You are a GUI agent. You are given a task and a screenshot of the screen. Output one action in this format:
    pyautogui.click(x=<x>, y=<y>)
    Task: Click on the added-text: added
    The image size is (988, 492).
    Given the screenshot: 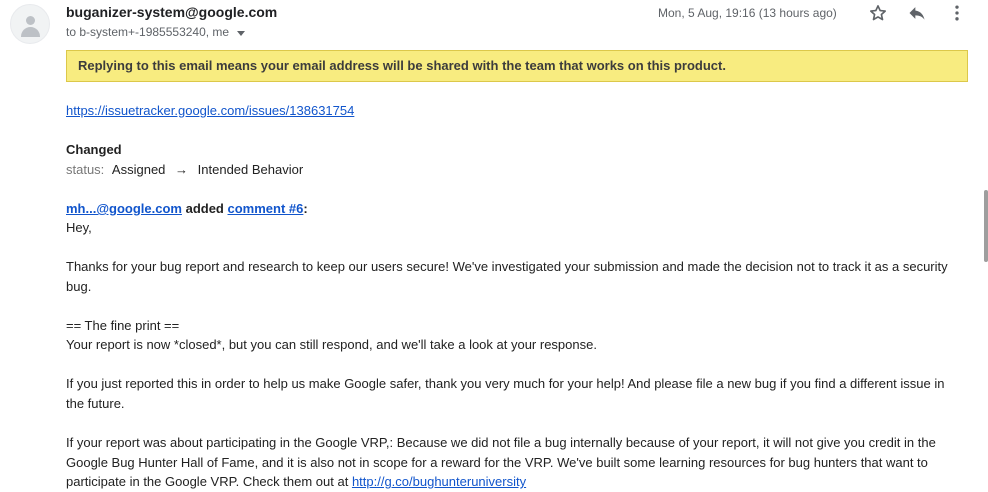 What is the action you would take?
    pyautogui.click(x=204, y=208)
    